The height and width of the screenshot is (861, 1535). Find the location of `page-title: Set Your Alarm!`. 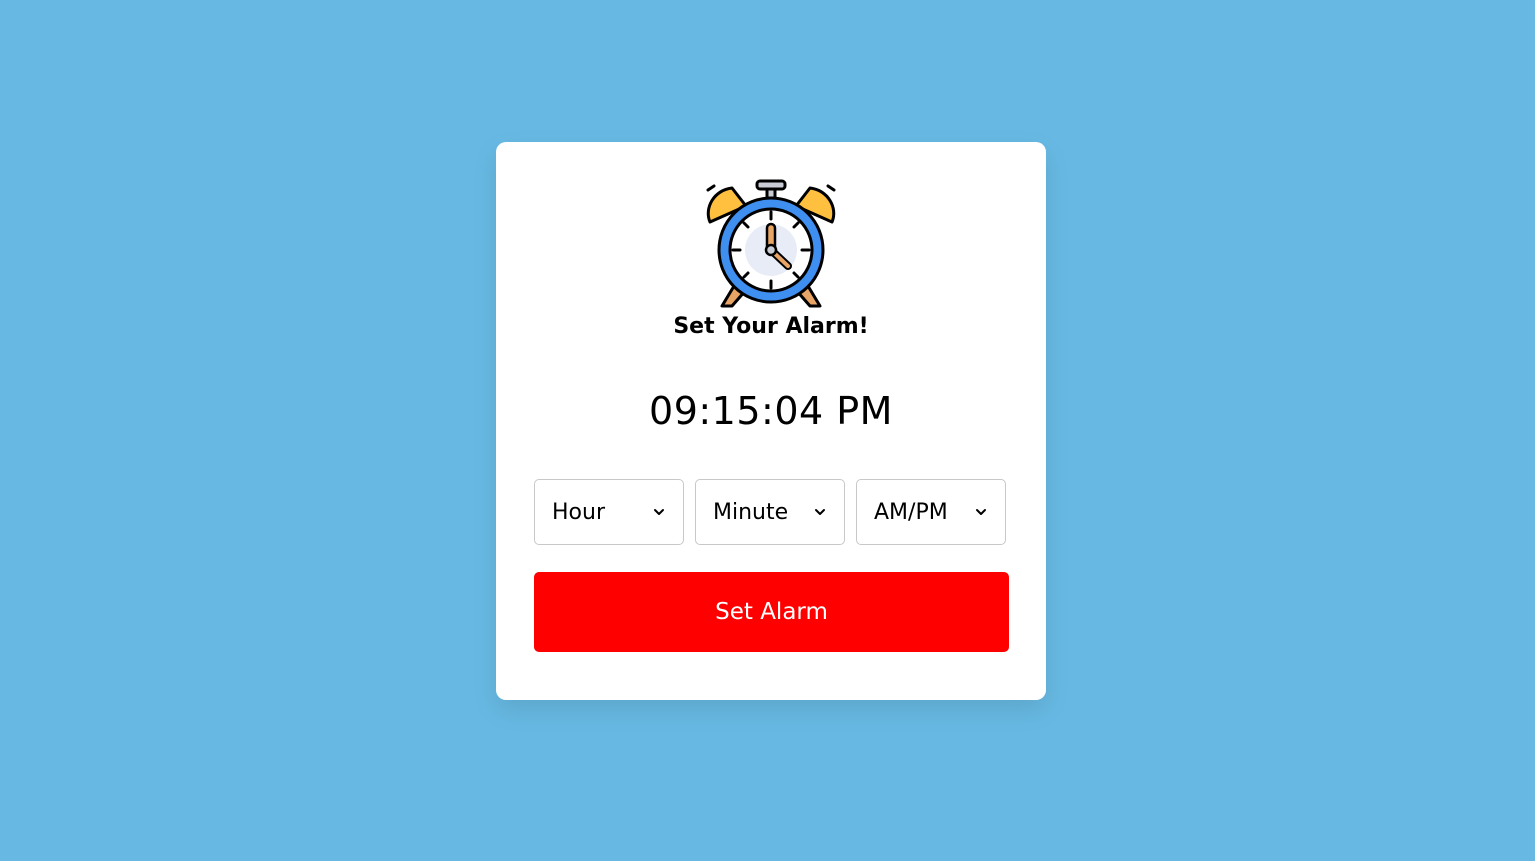

page-title: Set Your Alarm! is located at coordinates (771, 326).